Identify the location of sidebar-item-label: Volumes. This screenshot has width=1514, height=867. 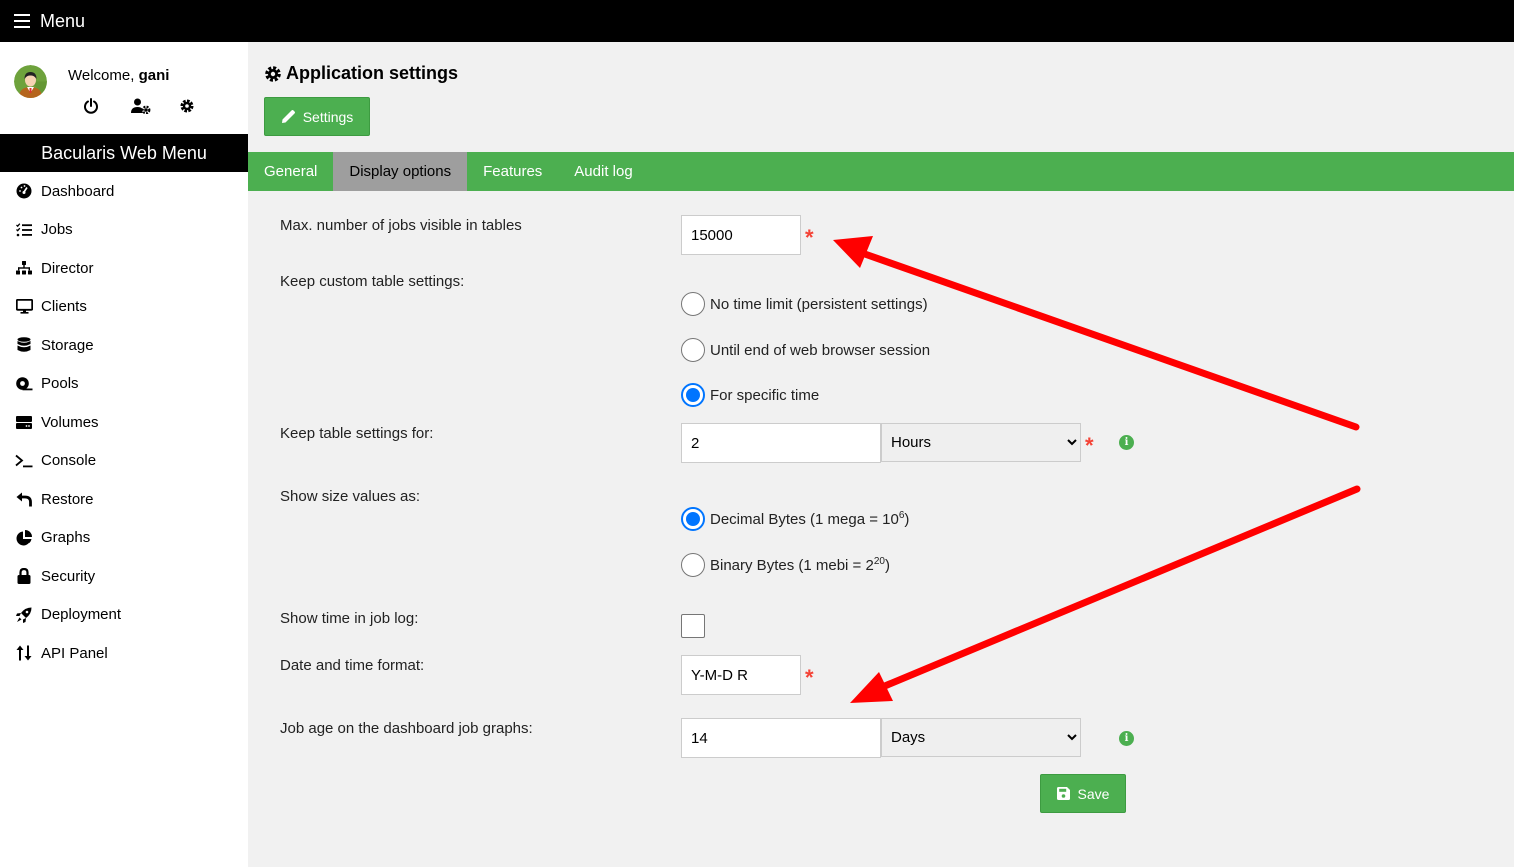
(70, 422).